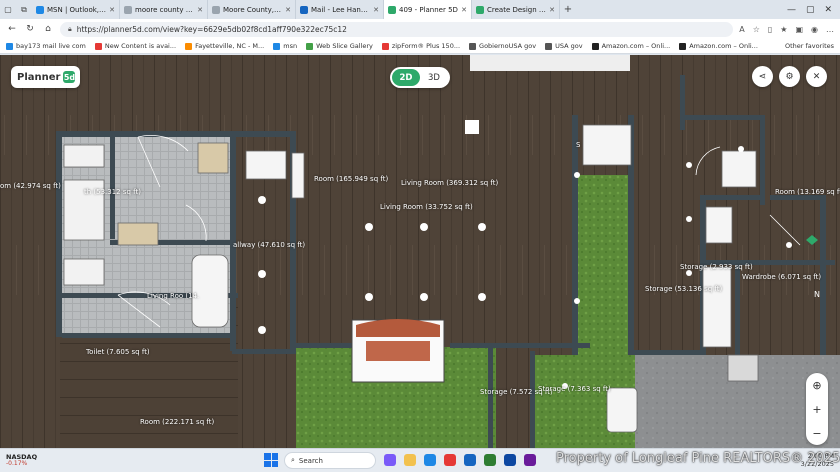 The width and height of the screenshot is (840, 472). Describe the element at coordinates (84, 272) in the screenshot. I see `toilet-lower` at that location.